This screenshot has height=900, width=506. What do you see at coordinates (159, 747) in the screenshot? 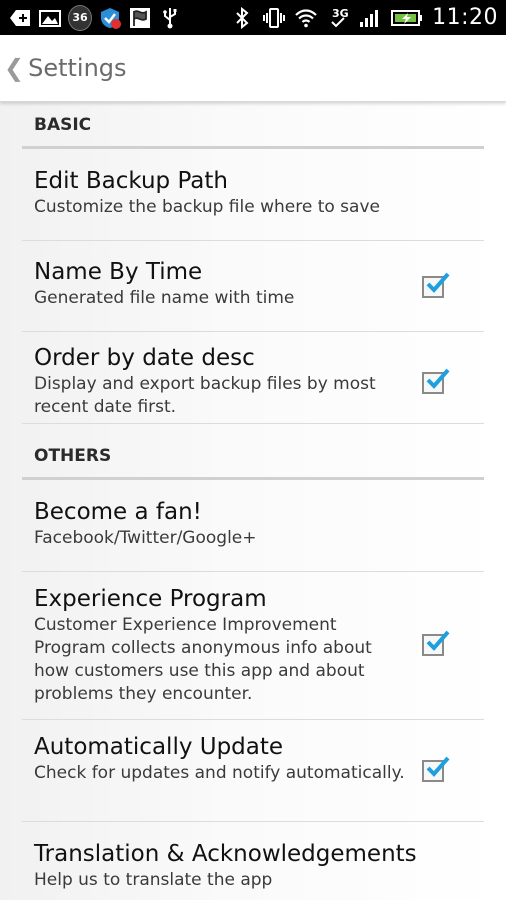
I see `setting-title: Automatically Update` at bounding box center [159, 747].